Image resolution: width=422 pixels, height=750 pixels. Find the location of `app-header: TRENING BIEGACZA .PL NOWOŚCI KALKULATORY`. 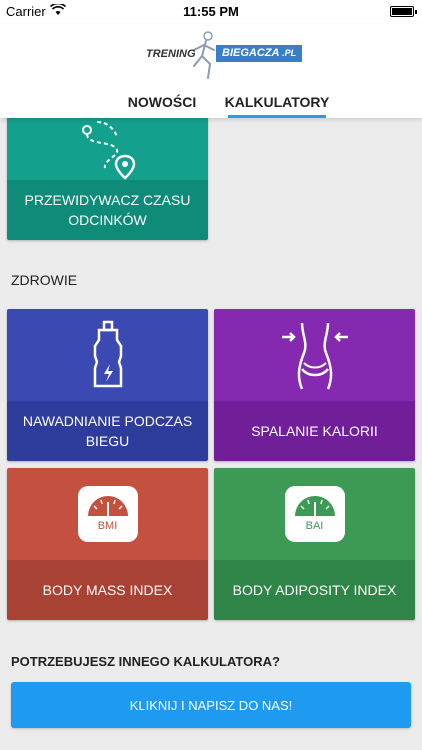

app-header: TRENING BIEGACZA .PL NOWOŚCI KALKULATORY is located at coordinates (211, 71).